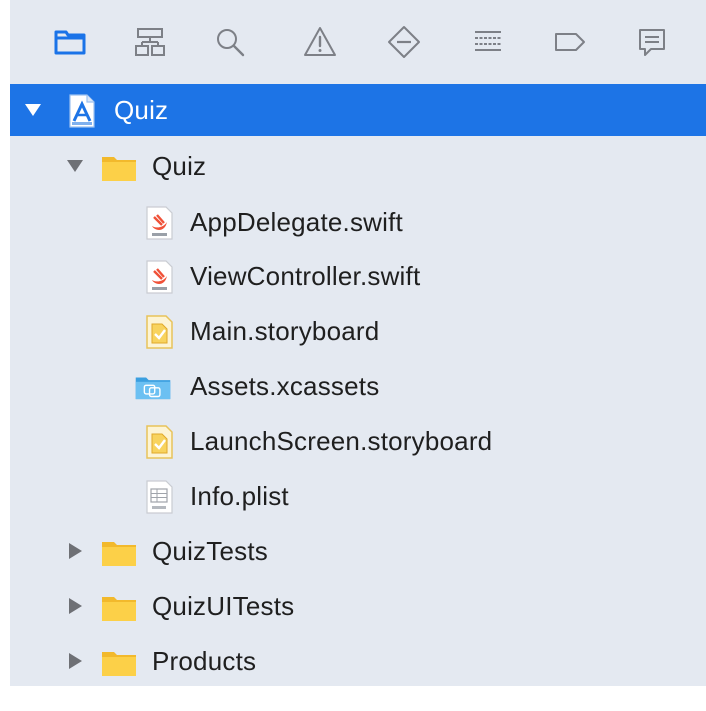  I want to click on issue-navigator-tab, so click(320, 42).